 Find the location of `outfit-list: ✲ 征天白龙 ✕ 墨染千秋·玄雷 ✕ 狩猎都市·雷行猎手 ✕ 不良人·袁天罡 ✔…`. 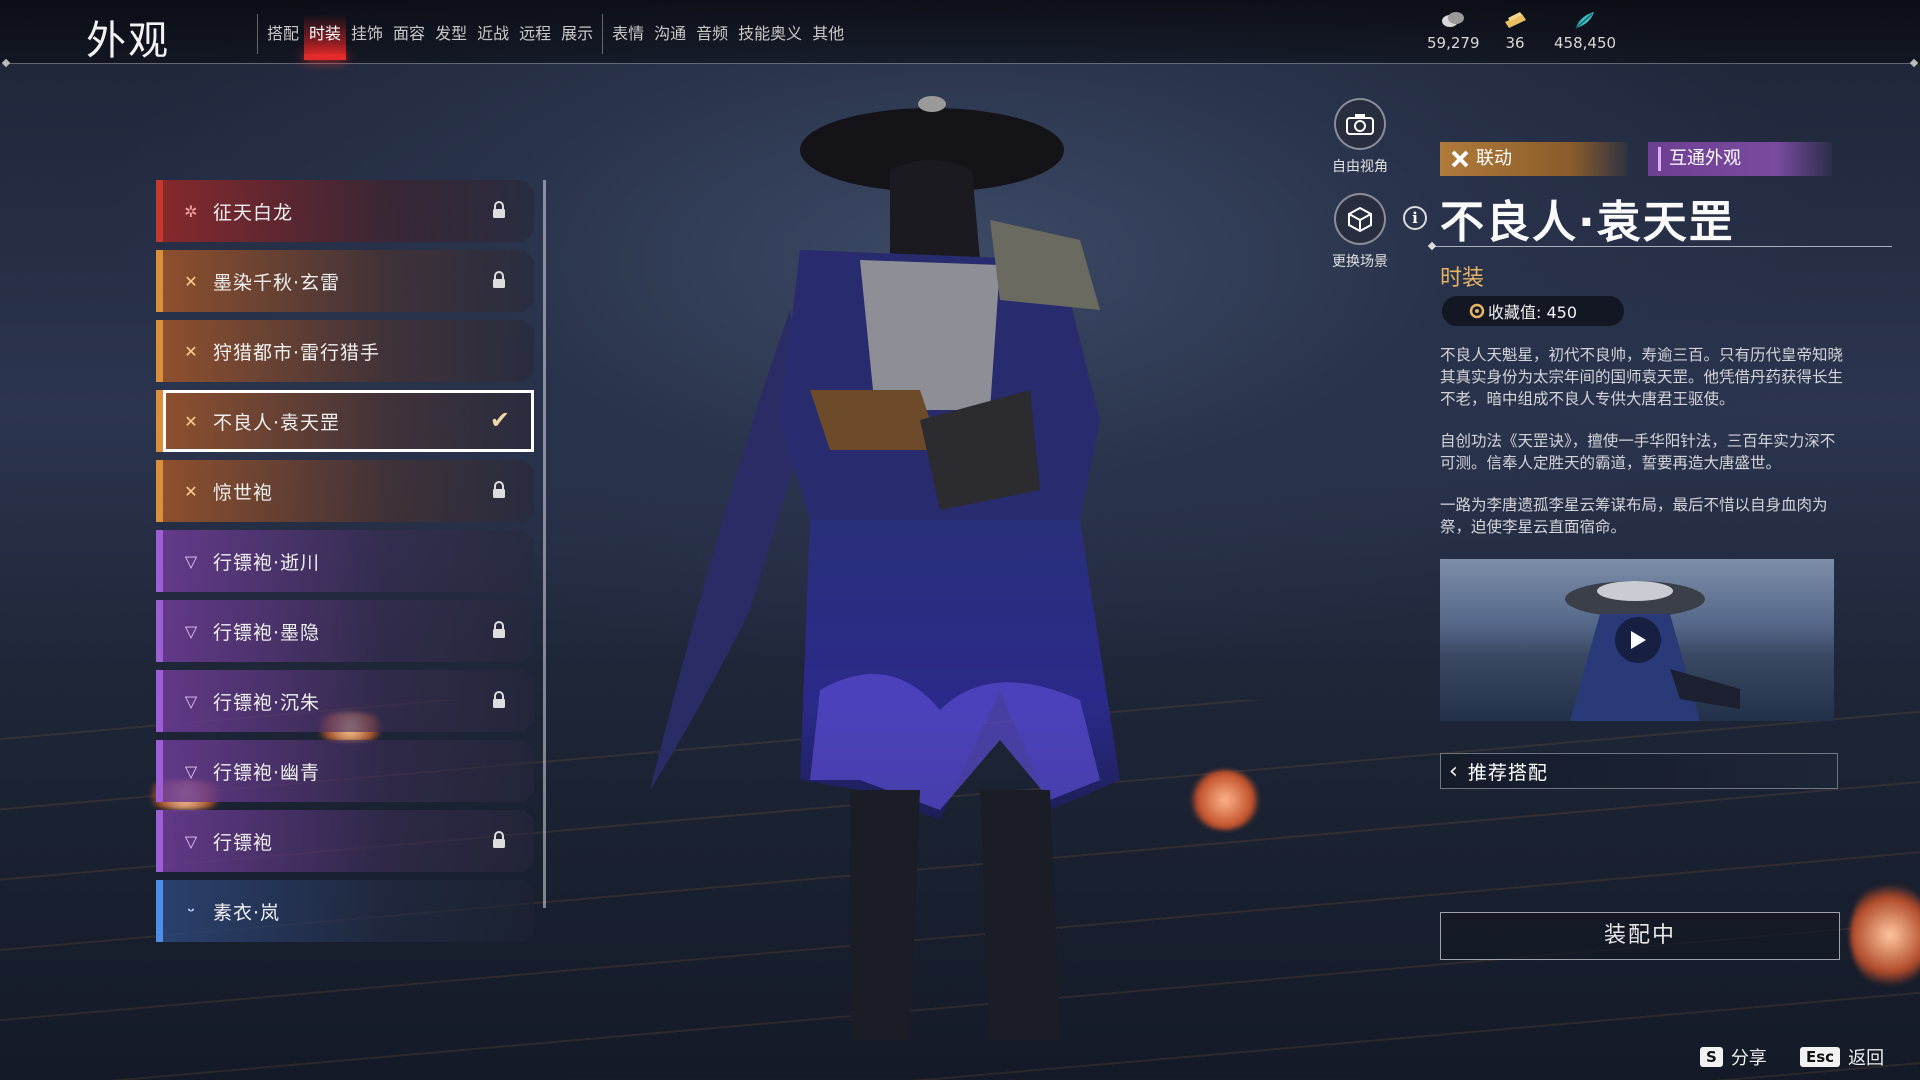

outfit-list: ✲ 征天白龙 ✕ 墨染千秋·玄雷 ✕ 狩猎都市·雷行猎手 ✕ 不良人·袁天罡 ✔… is located at coordinates (347, 570).